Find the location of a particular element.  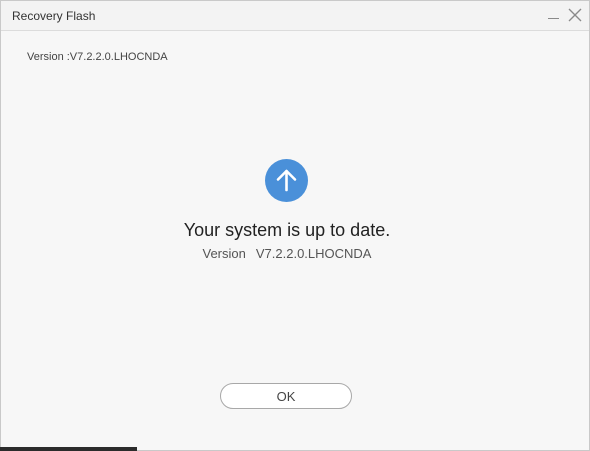

window-title: Recovery Flash is located at coordinates (54, 16).